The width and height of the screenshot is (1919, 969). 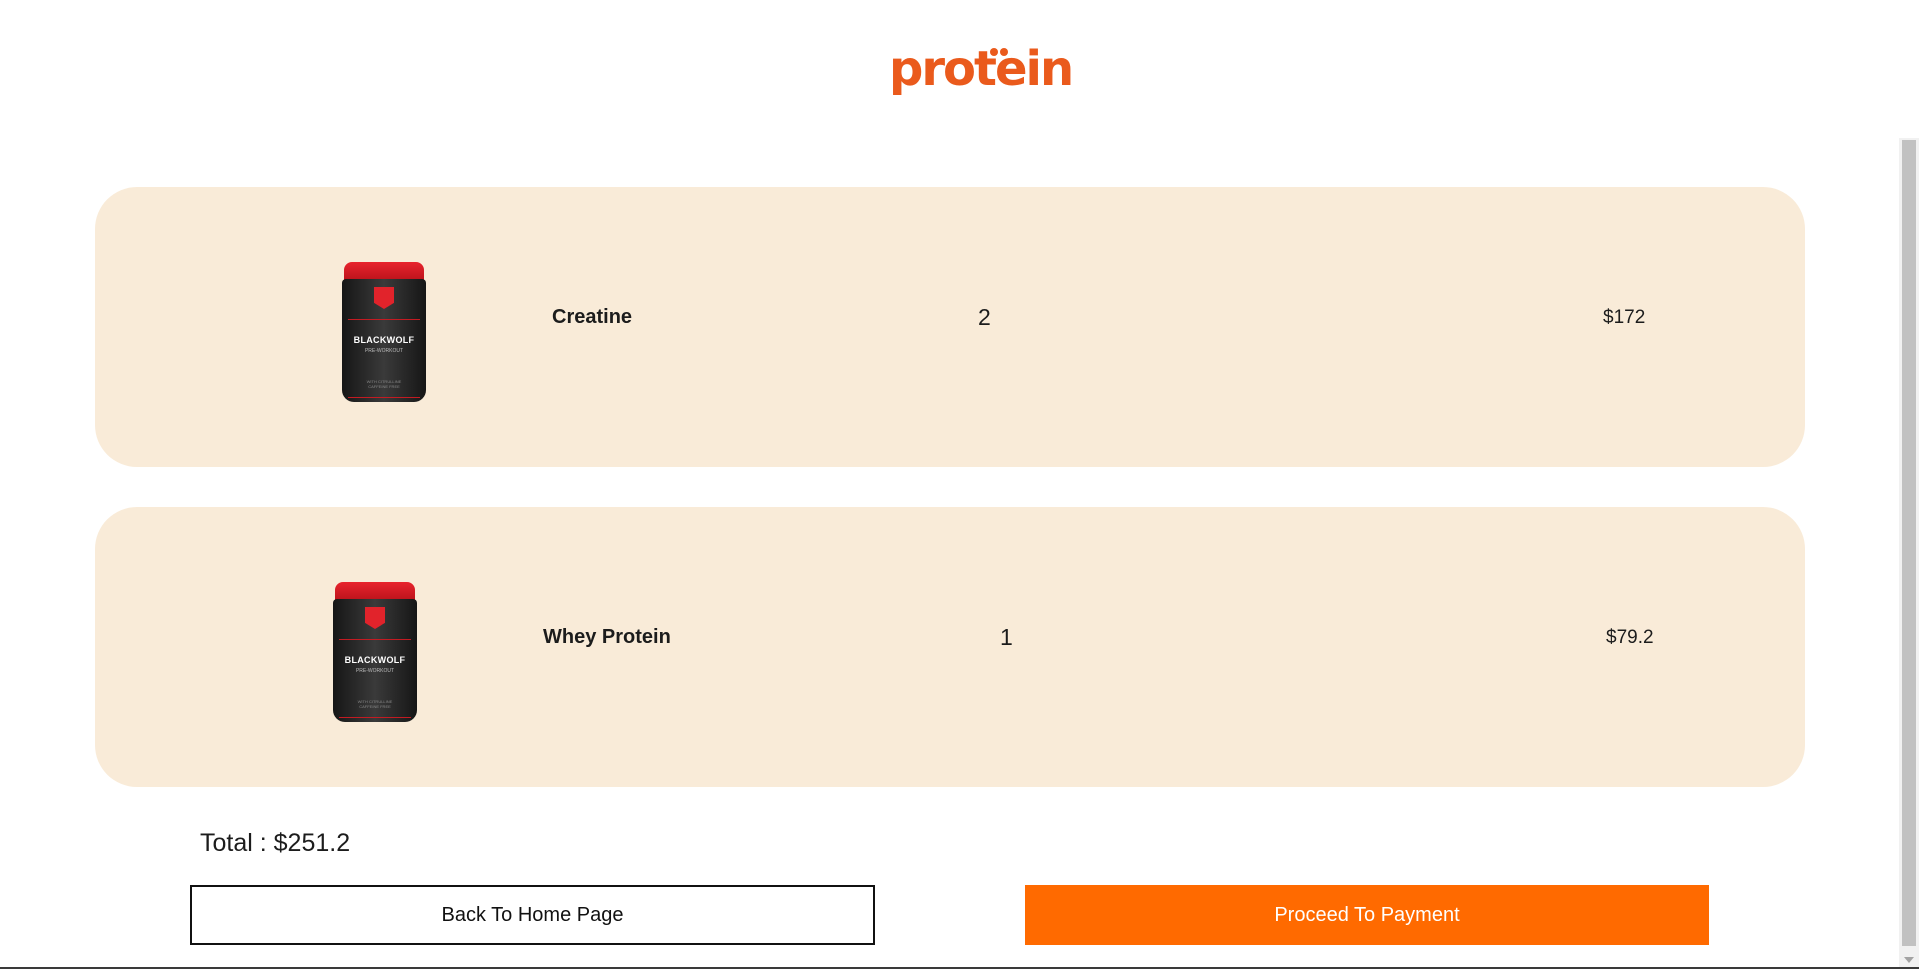 I want to click on scroll-down-arrow-icon, so click(x=1909, y=960).